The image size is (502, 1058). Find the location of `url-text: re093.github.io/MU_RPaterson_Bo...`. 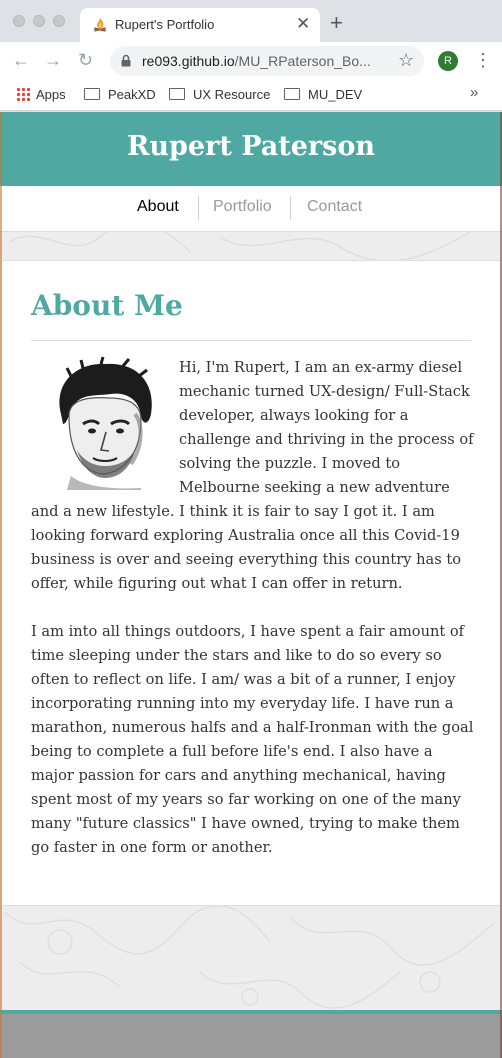

url-text: re093.github.io/MU_RPaterson_Bo... is located at coordinates (265, 61).